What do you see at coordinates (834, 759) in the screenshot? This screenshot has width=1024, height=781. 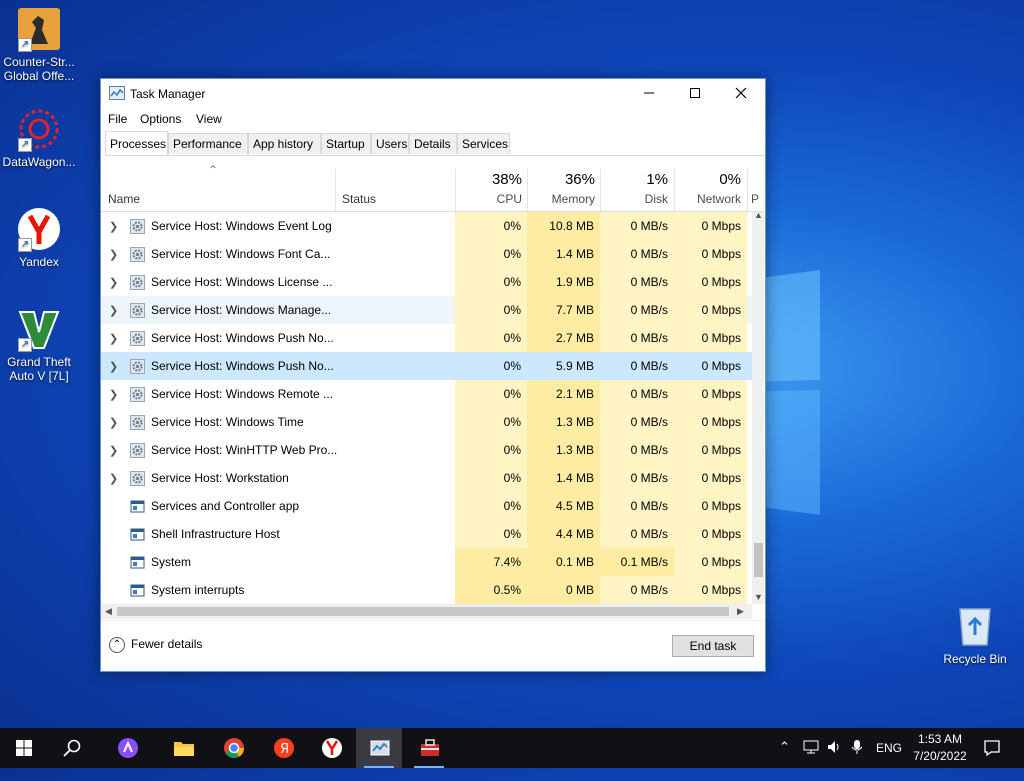 I see `volume-icon` at bounding box center [834, 759].